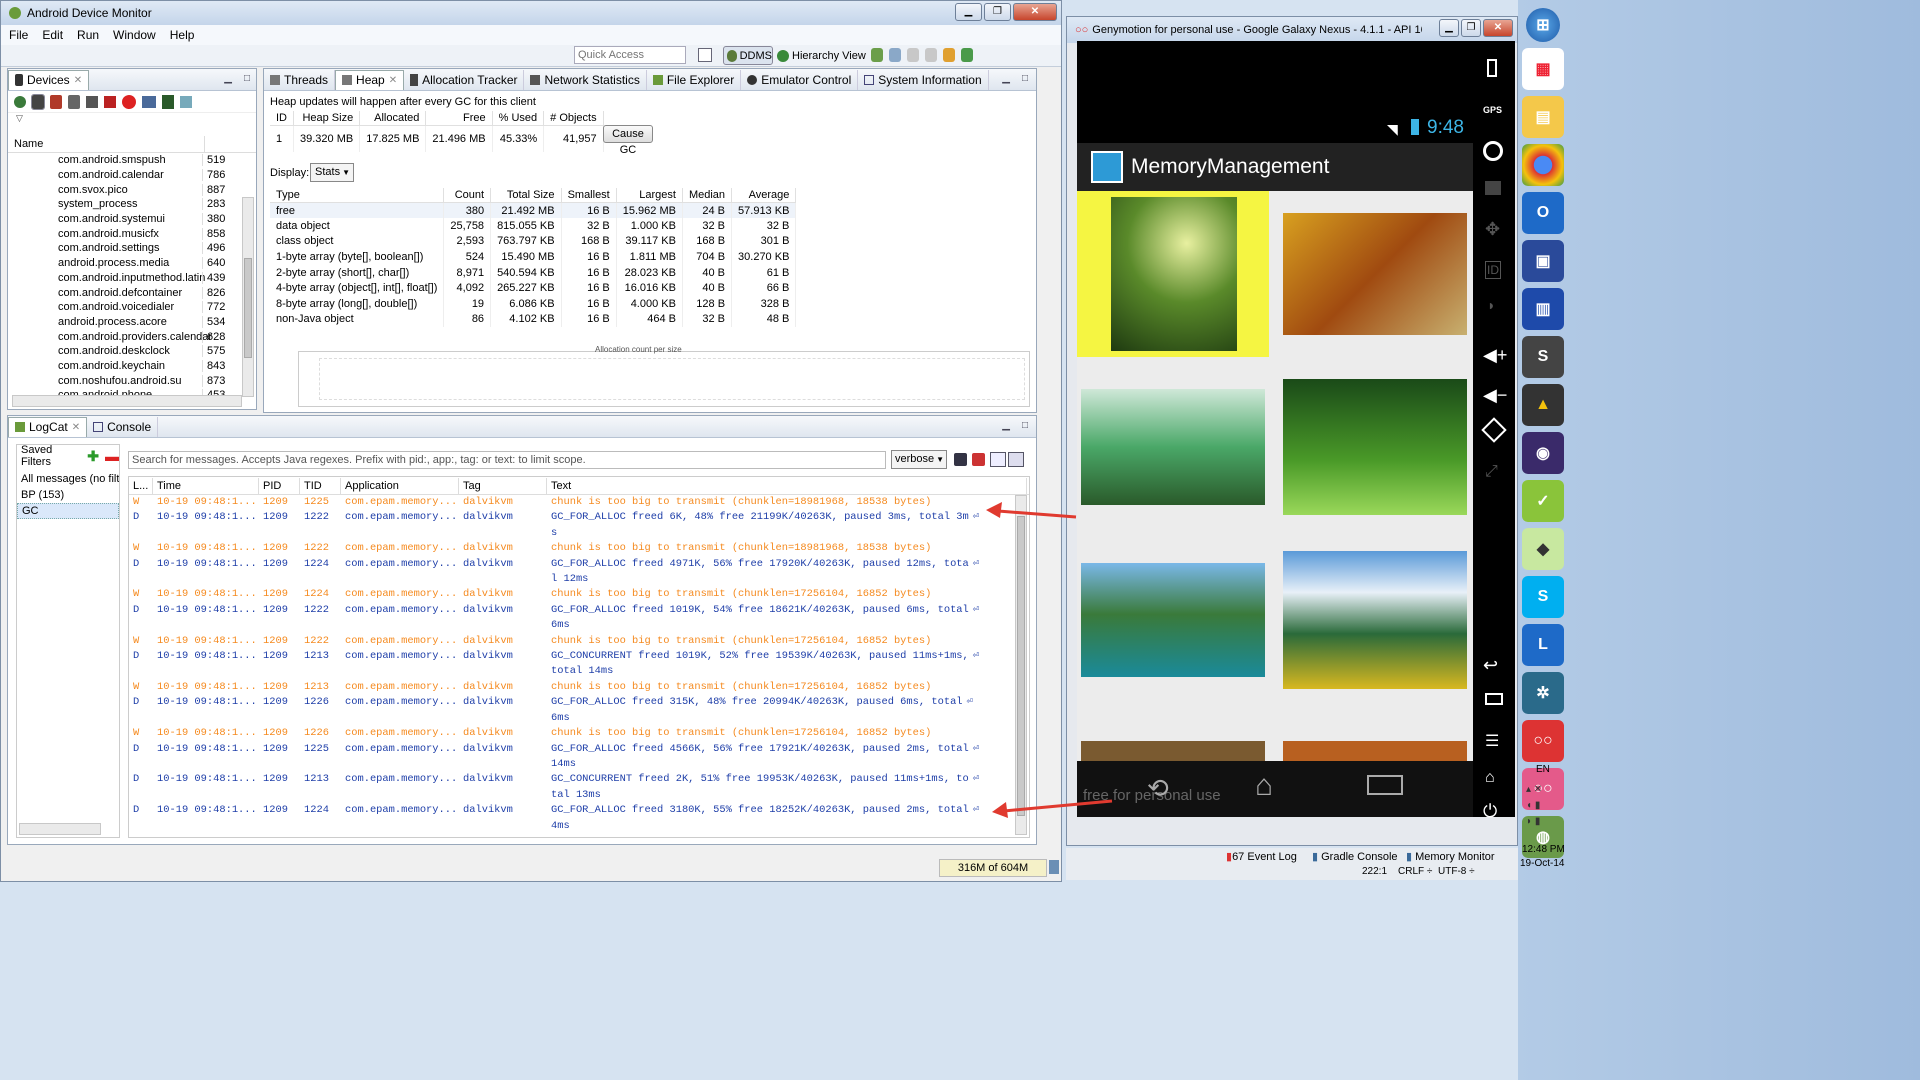  I want to click on arrow-top, so click(1037, 514).